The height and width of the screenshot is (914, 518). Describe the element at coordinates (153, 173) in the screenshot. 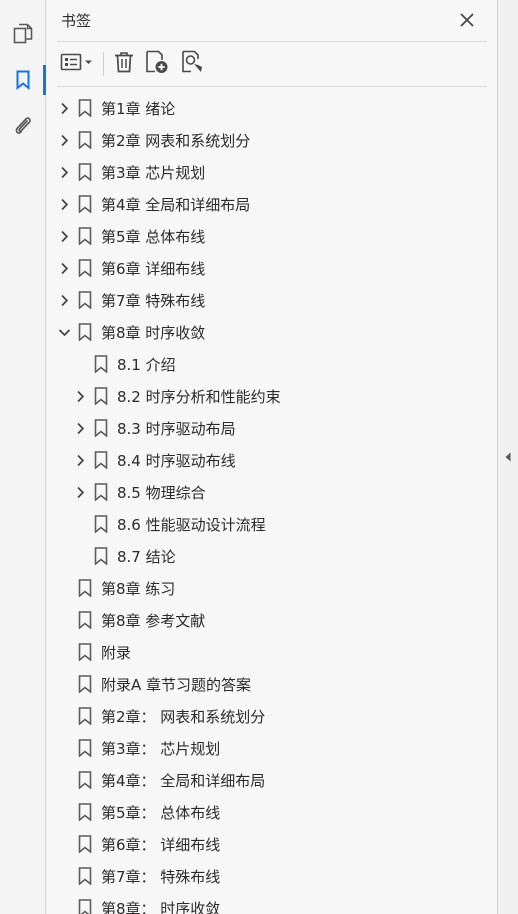

I see `bookmark-label: 第3章 芯片规划` at that location.